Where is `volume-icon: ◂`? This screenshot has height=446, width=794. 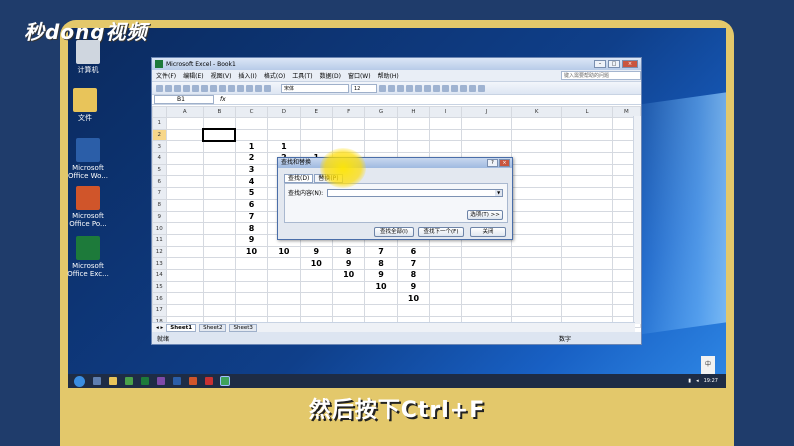 volume-icon: ◂ is located at coordinates (697, 381).